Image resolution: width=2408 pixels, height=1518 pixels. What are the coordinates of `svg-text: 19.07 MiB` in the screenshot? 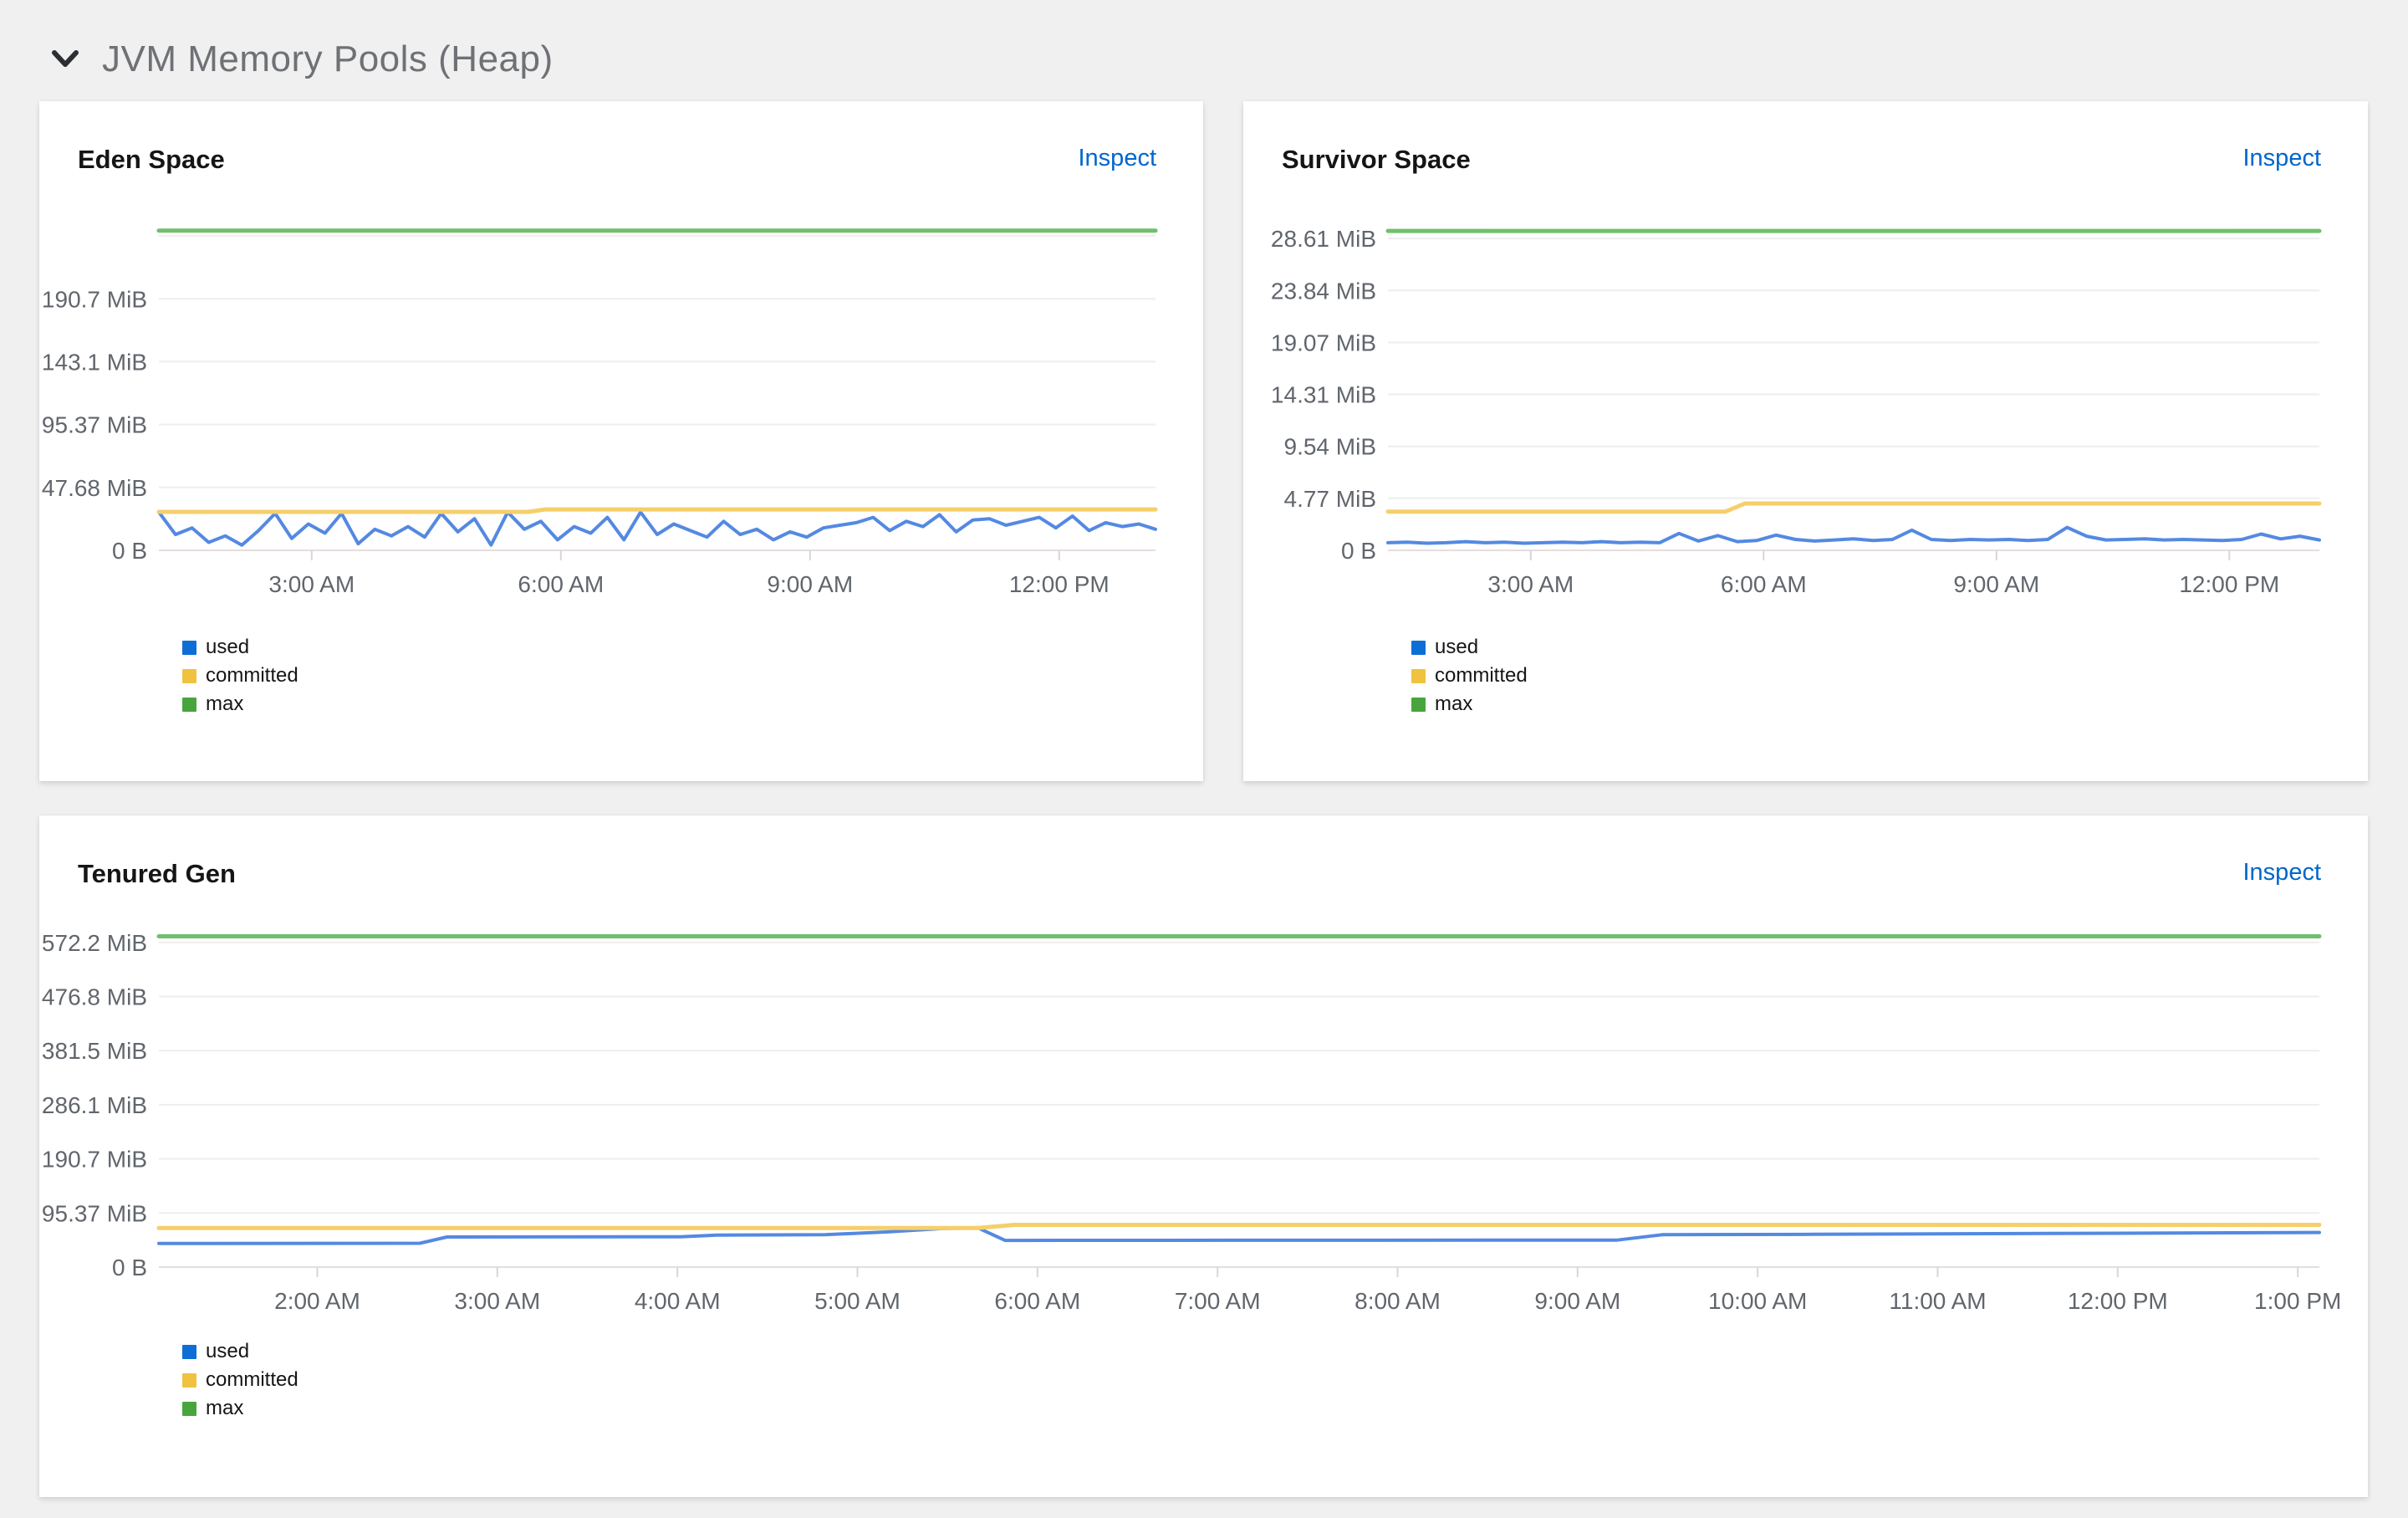 It's located at (1323, 343).